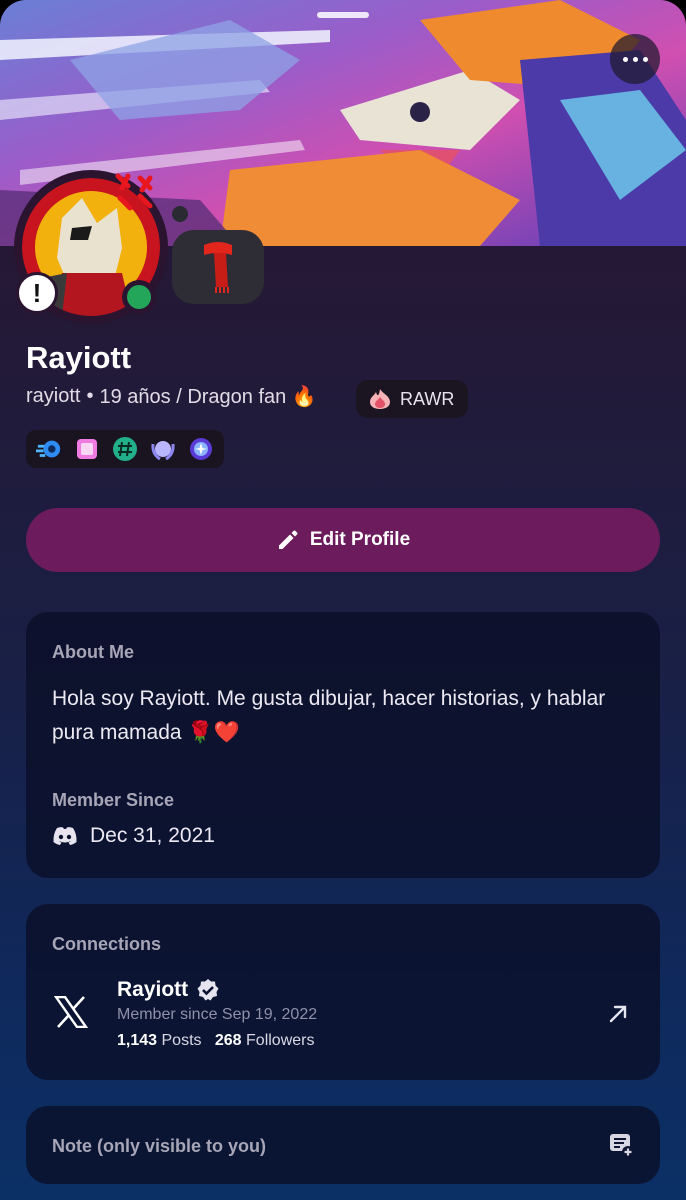 This screenshot has height=1200, width=686. What do you see at coordinates (137, 1040) in the screenshot?
I see `posts-count: 1,143` at bounding box center [137, 1040].